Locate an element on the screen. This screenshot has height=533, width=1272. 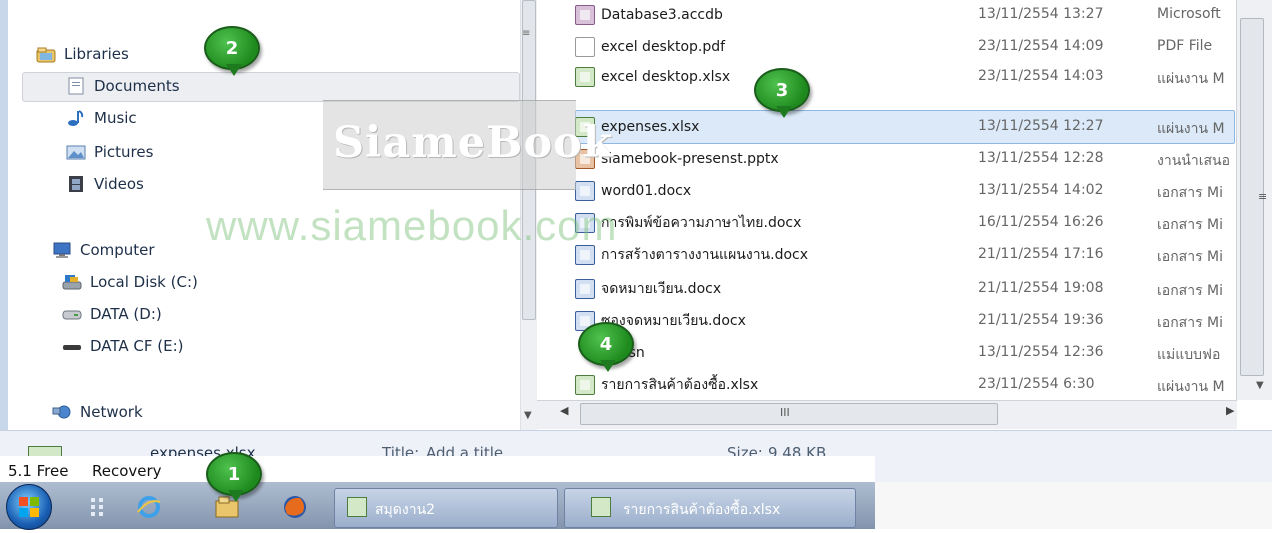
network-icon is located at coordinates (62, 412).